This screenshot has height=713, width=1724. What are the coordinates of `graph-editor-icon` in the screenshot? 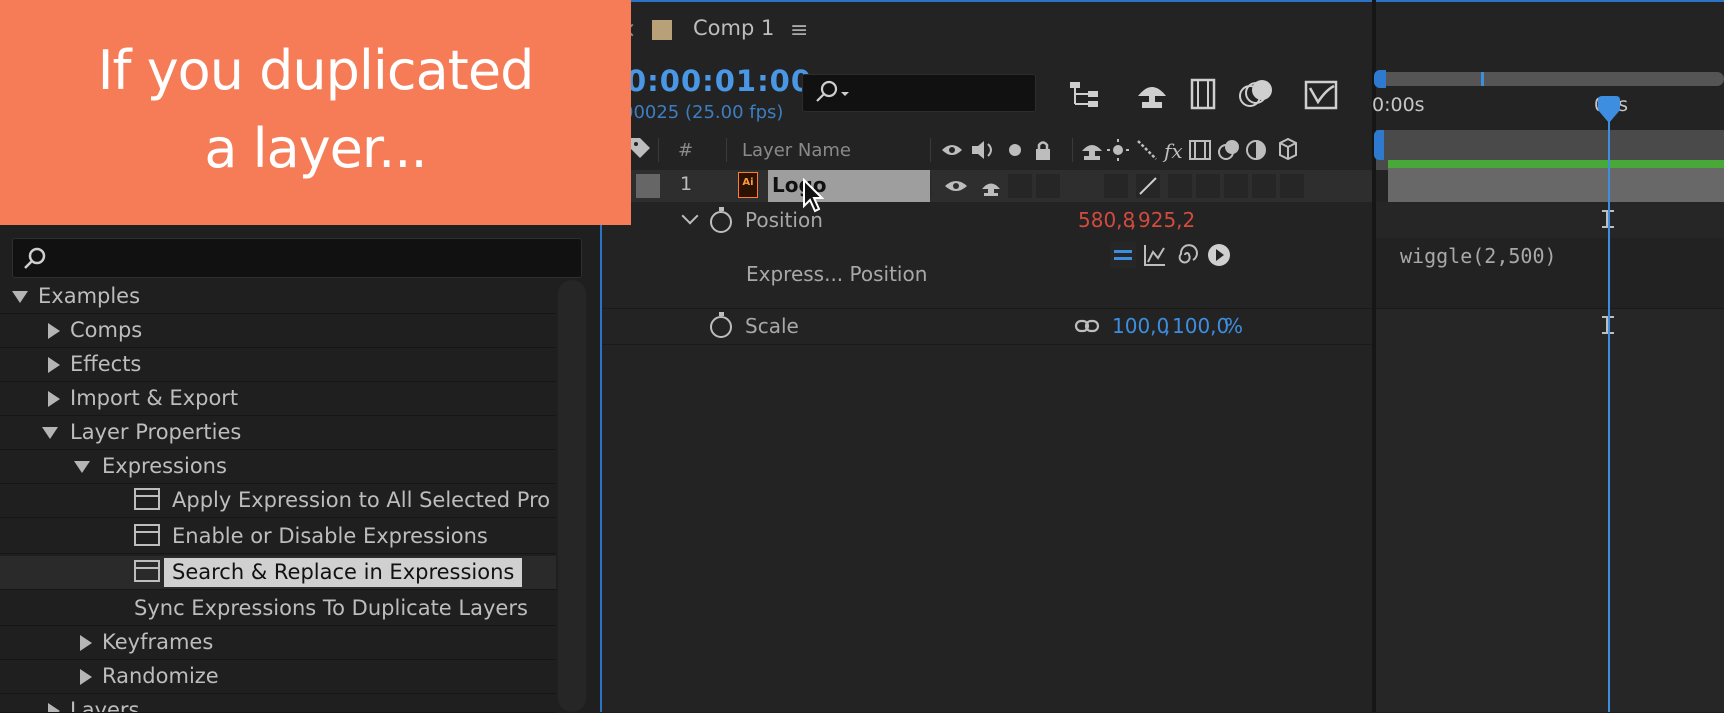 It's located at (1322, 94).